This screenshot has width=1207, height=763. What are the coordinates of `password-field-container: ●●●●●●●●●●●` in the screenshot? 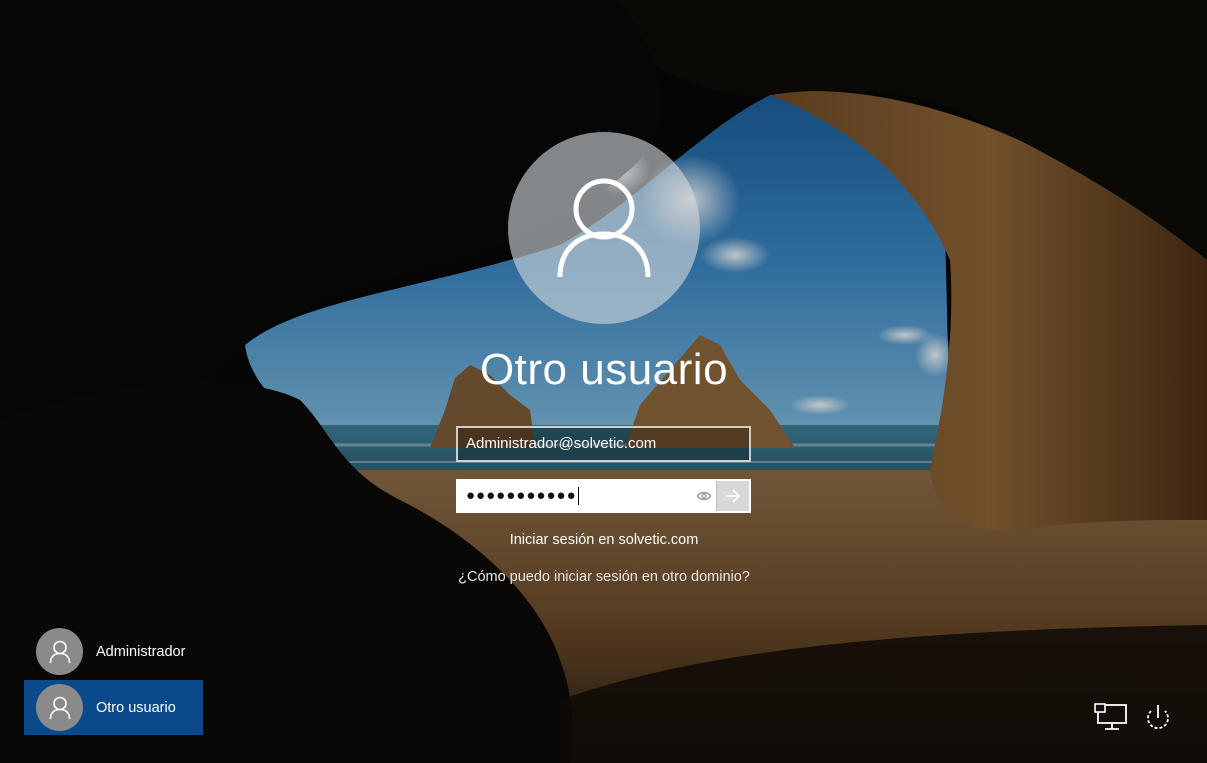 It's located at (603, 496).